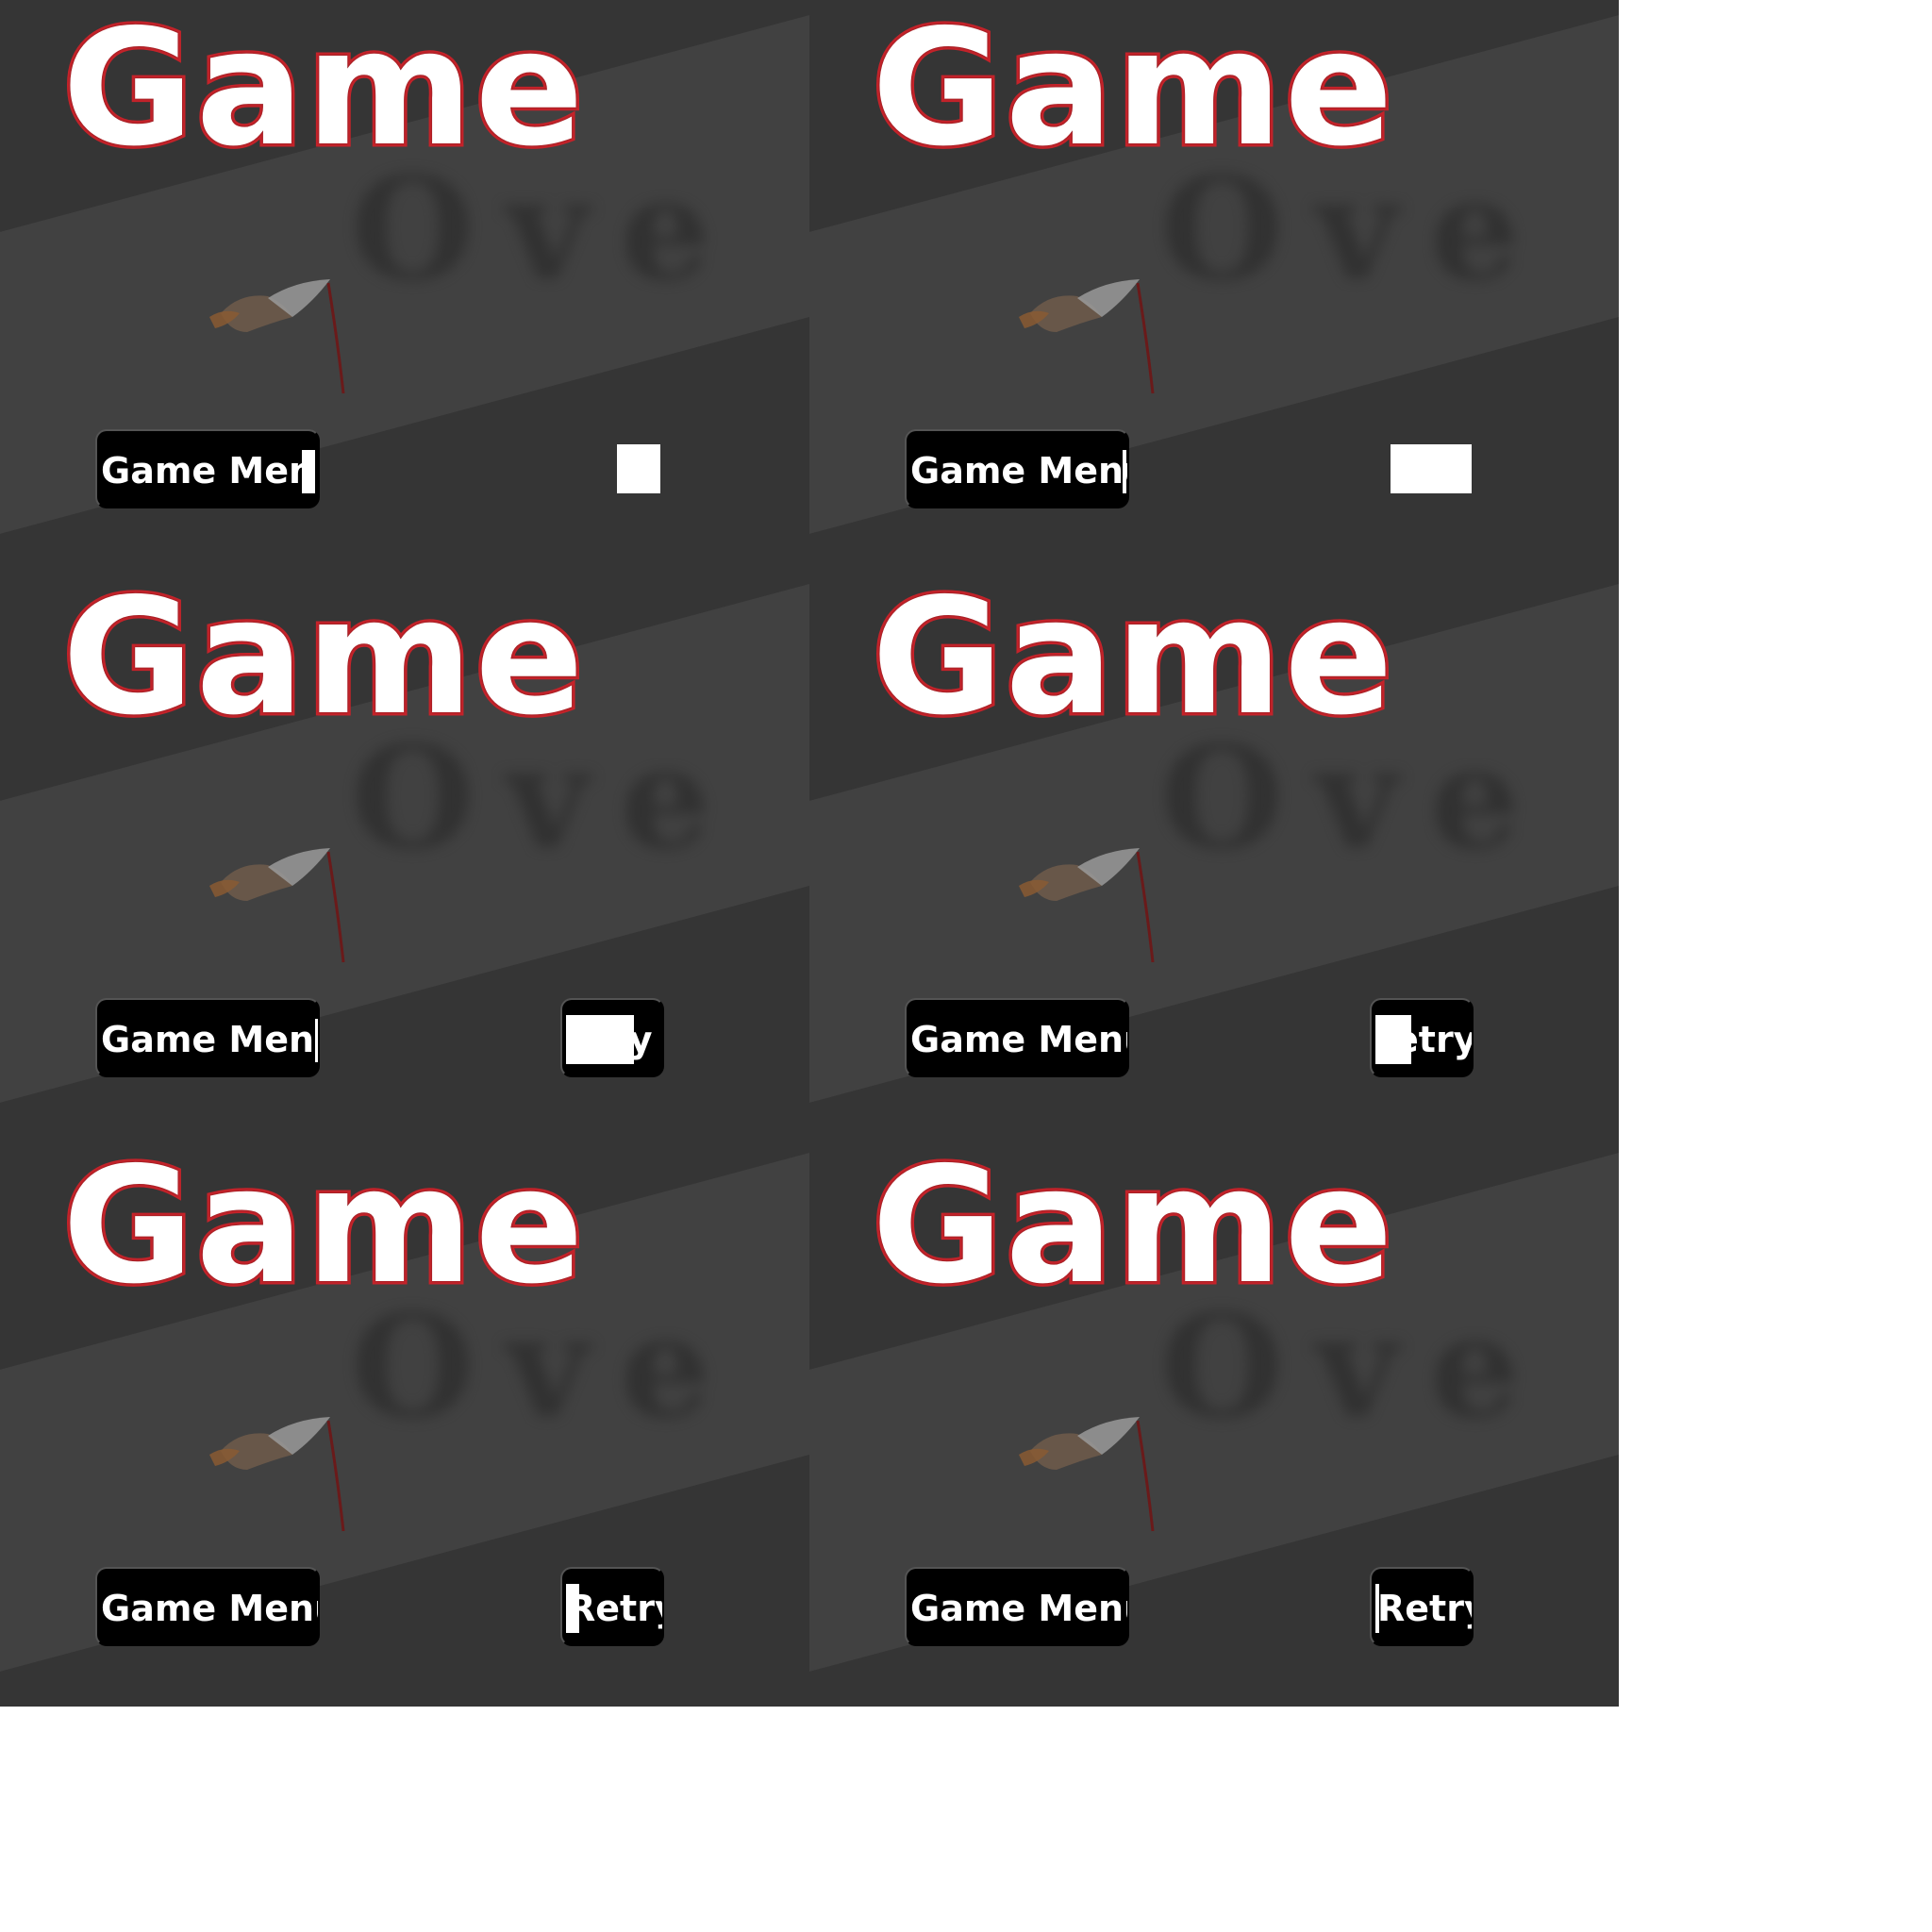 The image size is (1932, 1932). I want to click on frame-2: Game Ove Game Menu, so click(1214, 285).